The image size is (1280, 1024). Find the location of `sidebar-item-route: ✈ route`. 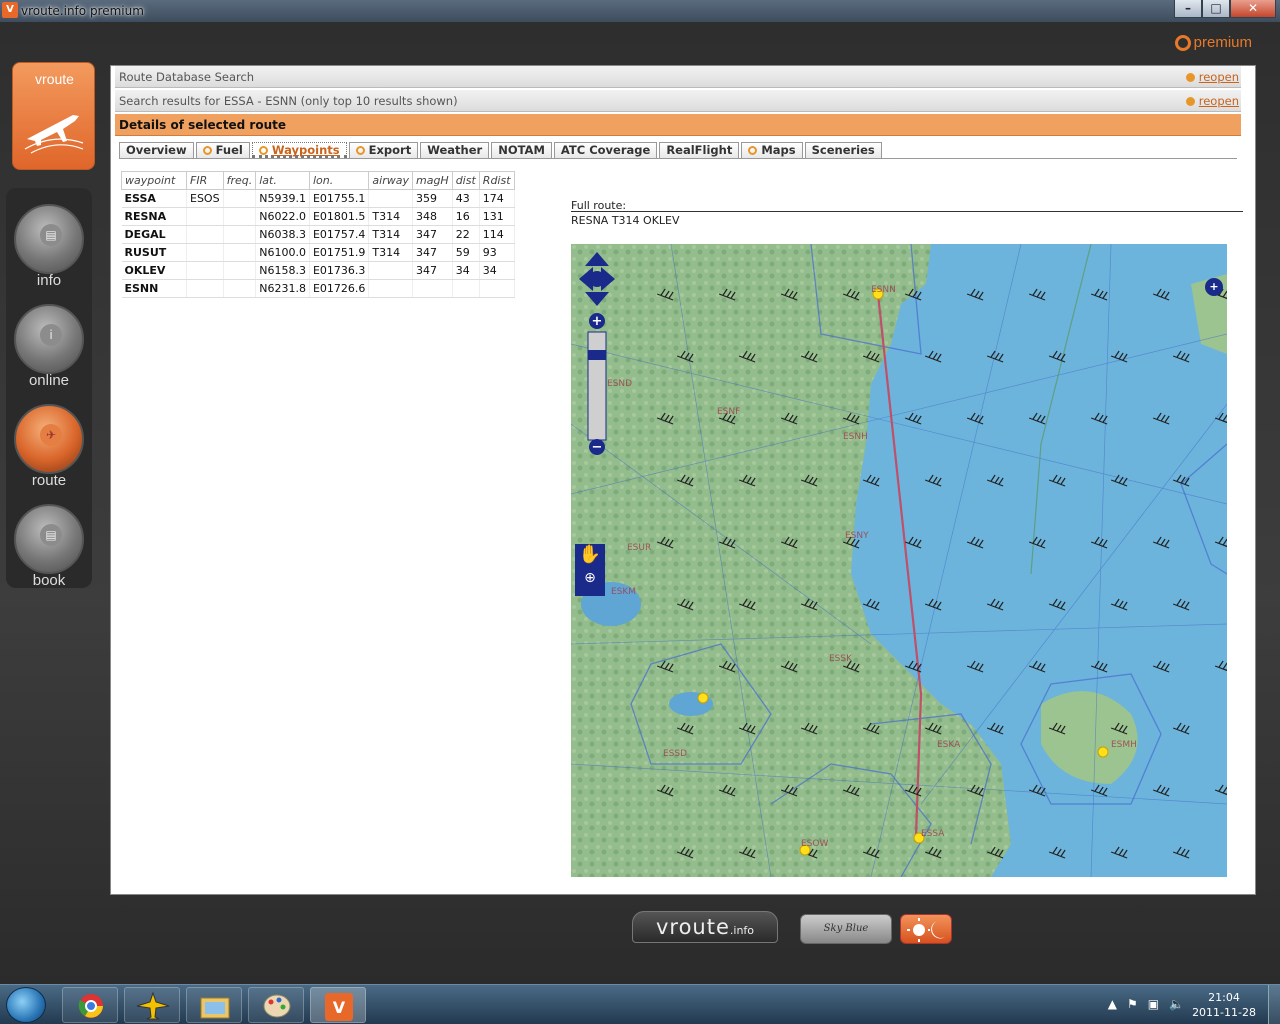

sidebar-item-route: ✈ route is located at coordinates (49, 446).